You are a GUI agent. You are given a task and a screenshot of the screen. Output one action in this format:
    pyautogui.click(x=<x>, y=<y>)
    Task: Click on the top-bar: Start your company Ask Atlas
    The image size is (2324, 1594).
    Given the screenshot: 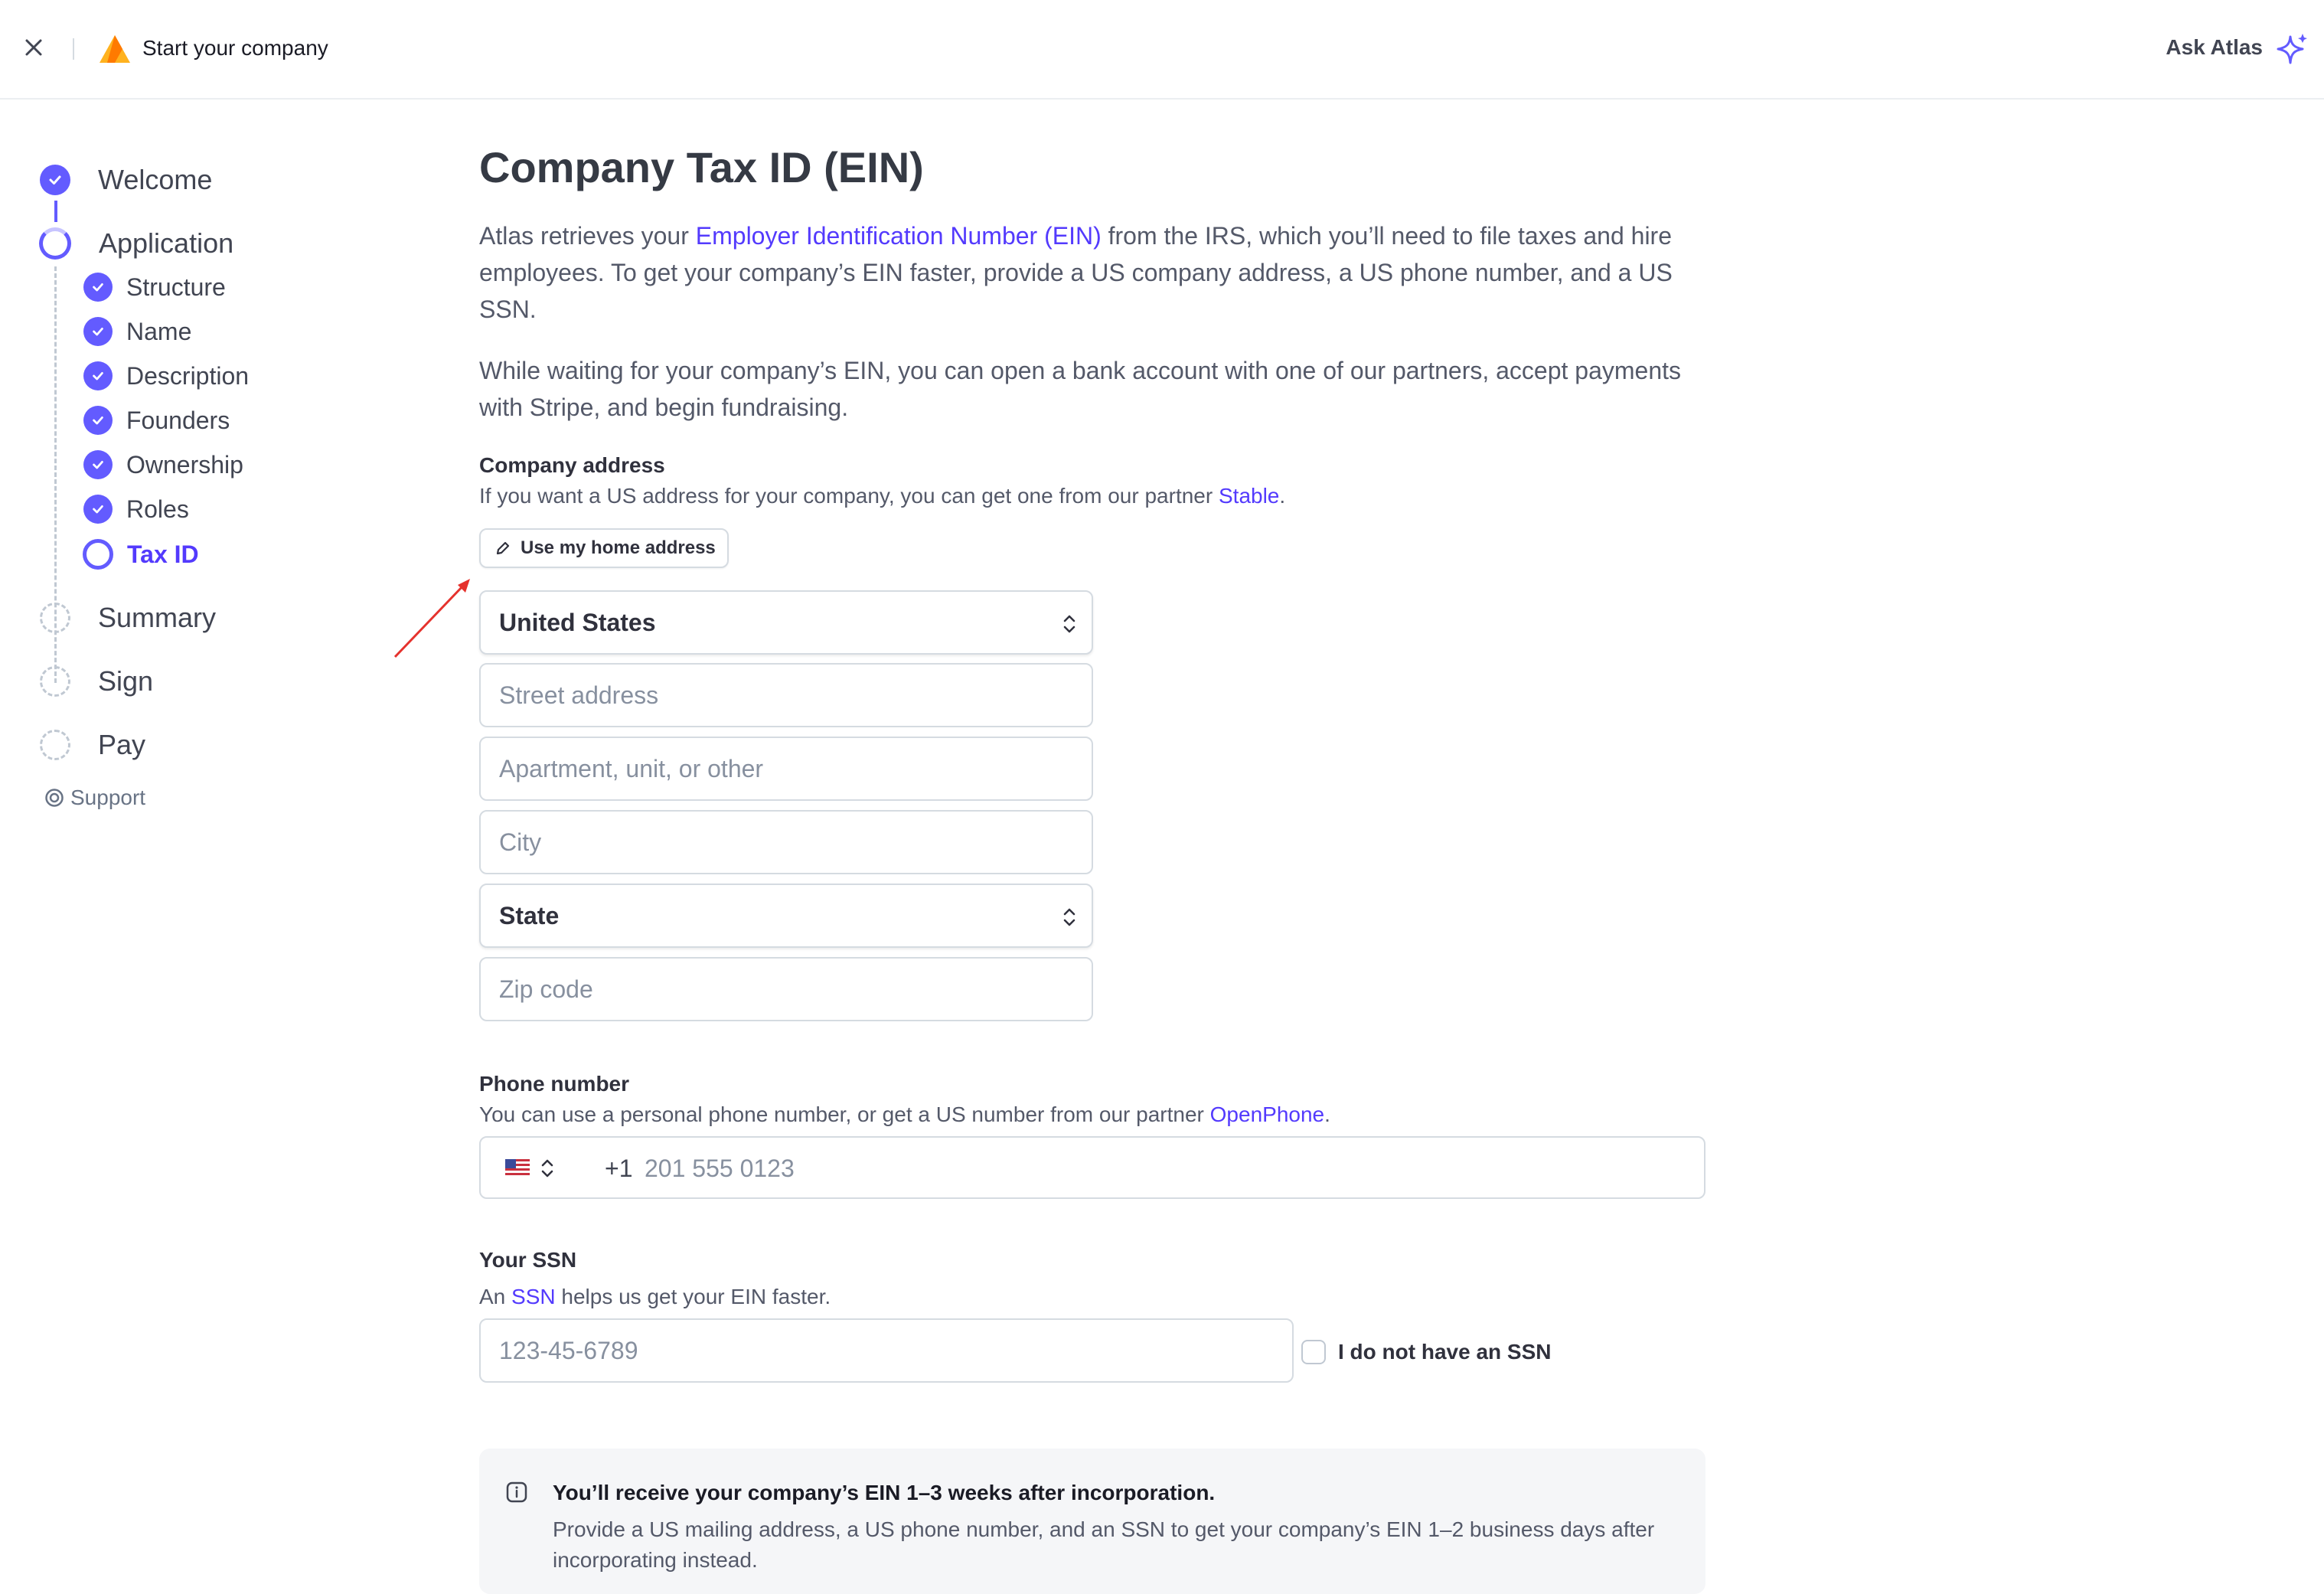 What is the action you would take?
    pyautogui.click(x=1162, y=50)
    